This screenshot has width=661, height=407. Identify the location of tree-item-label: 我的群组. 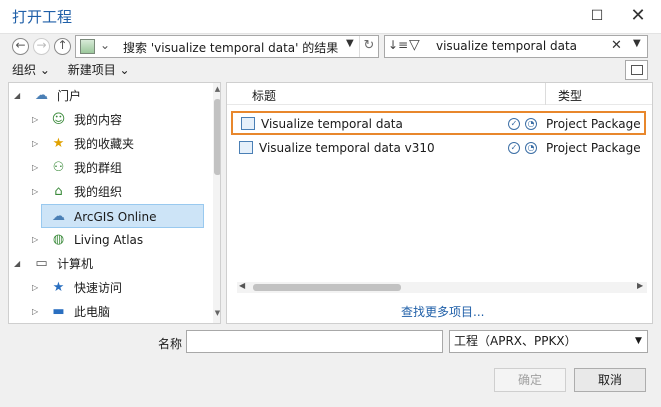
(98, 168).